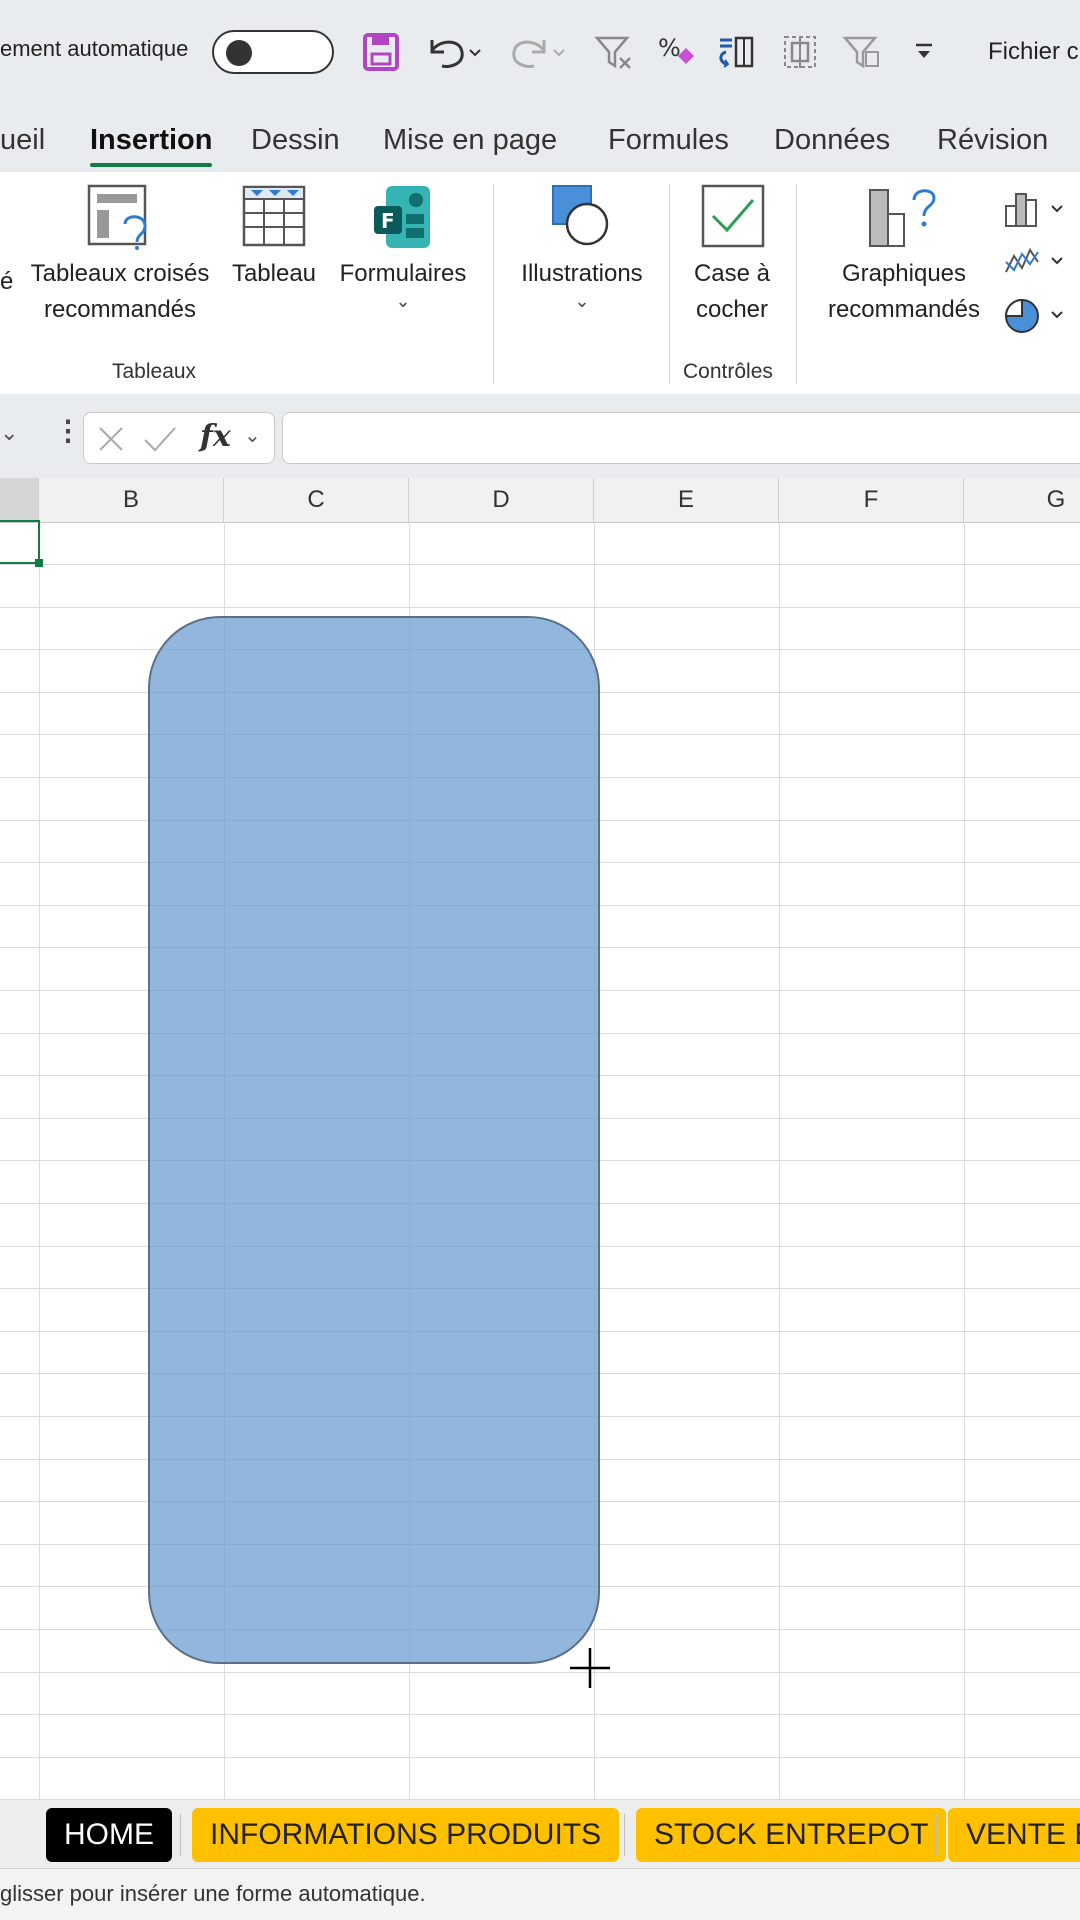 Image resolution: width=1080 pixels, height=1920 pixels. I want to click on table-label: Tableau, so click(274, 273).